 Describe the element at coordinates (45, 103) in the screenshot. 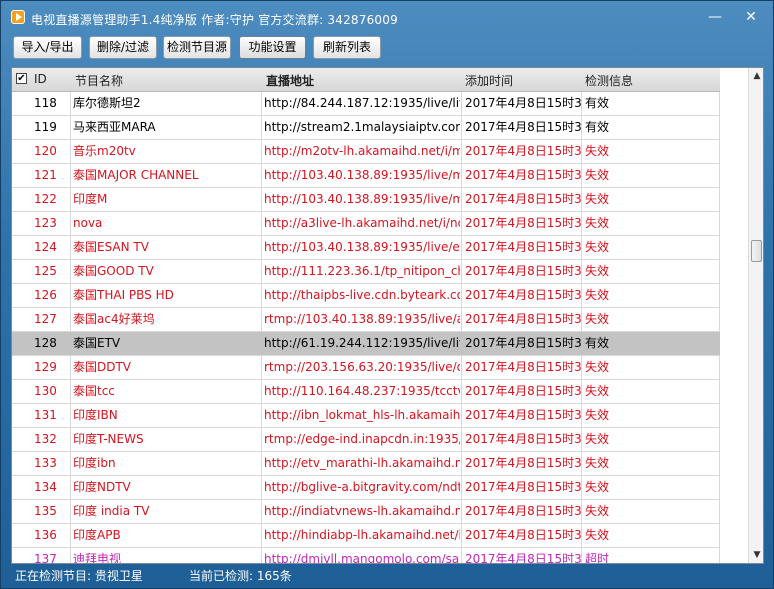

I see `row-id: 118` at that location.